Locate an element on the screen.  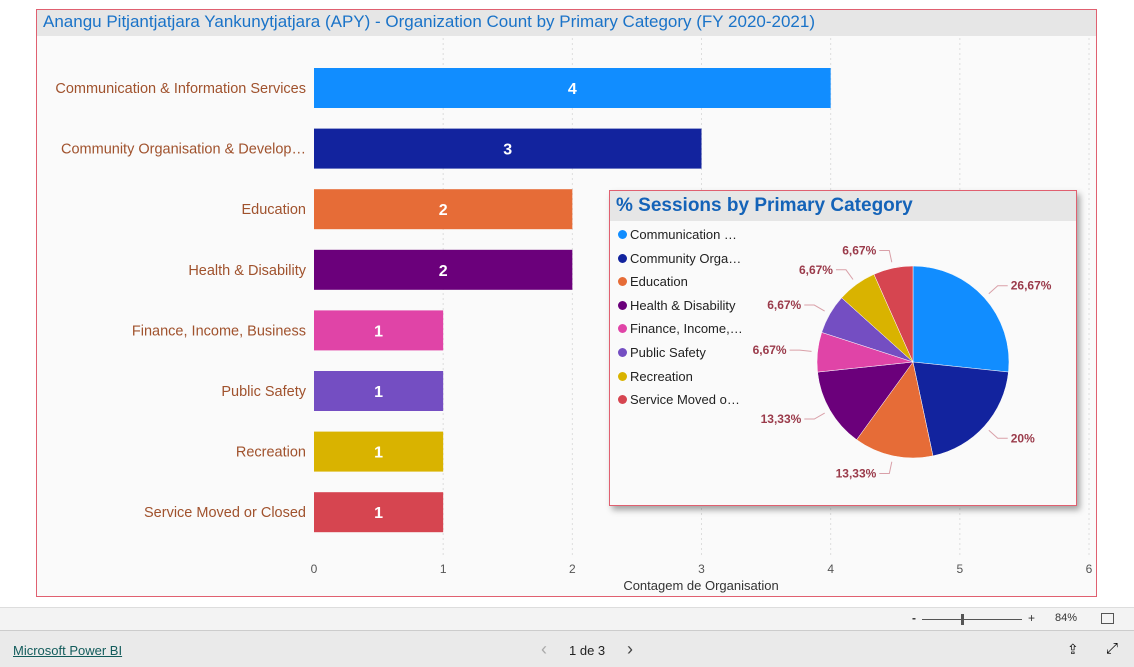
x-tick-label: 5 is located at coordinates (959, 569).